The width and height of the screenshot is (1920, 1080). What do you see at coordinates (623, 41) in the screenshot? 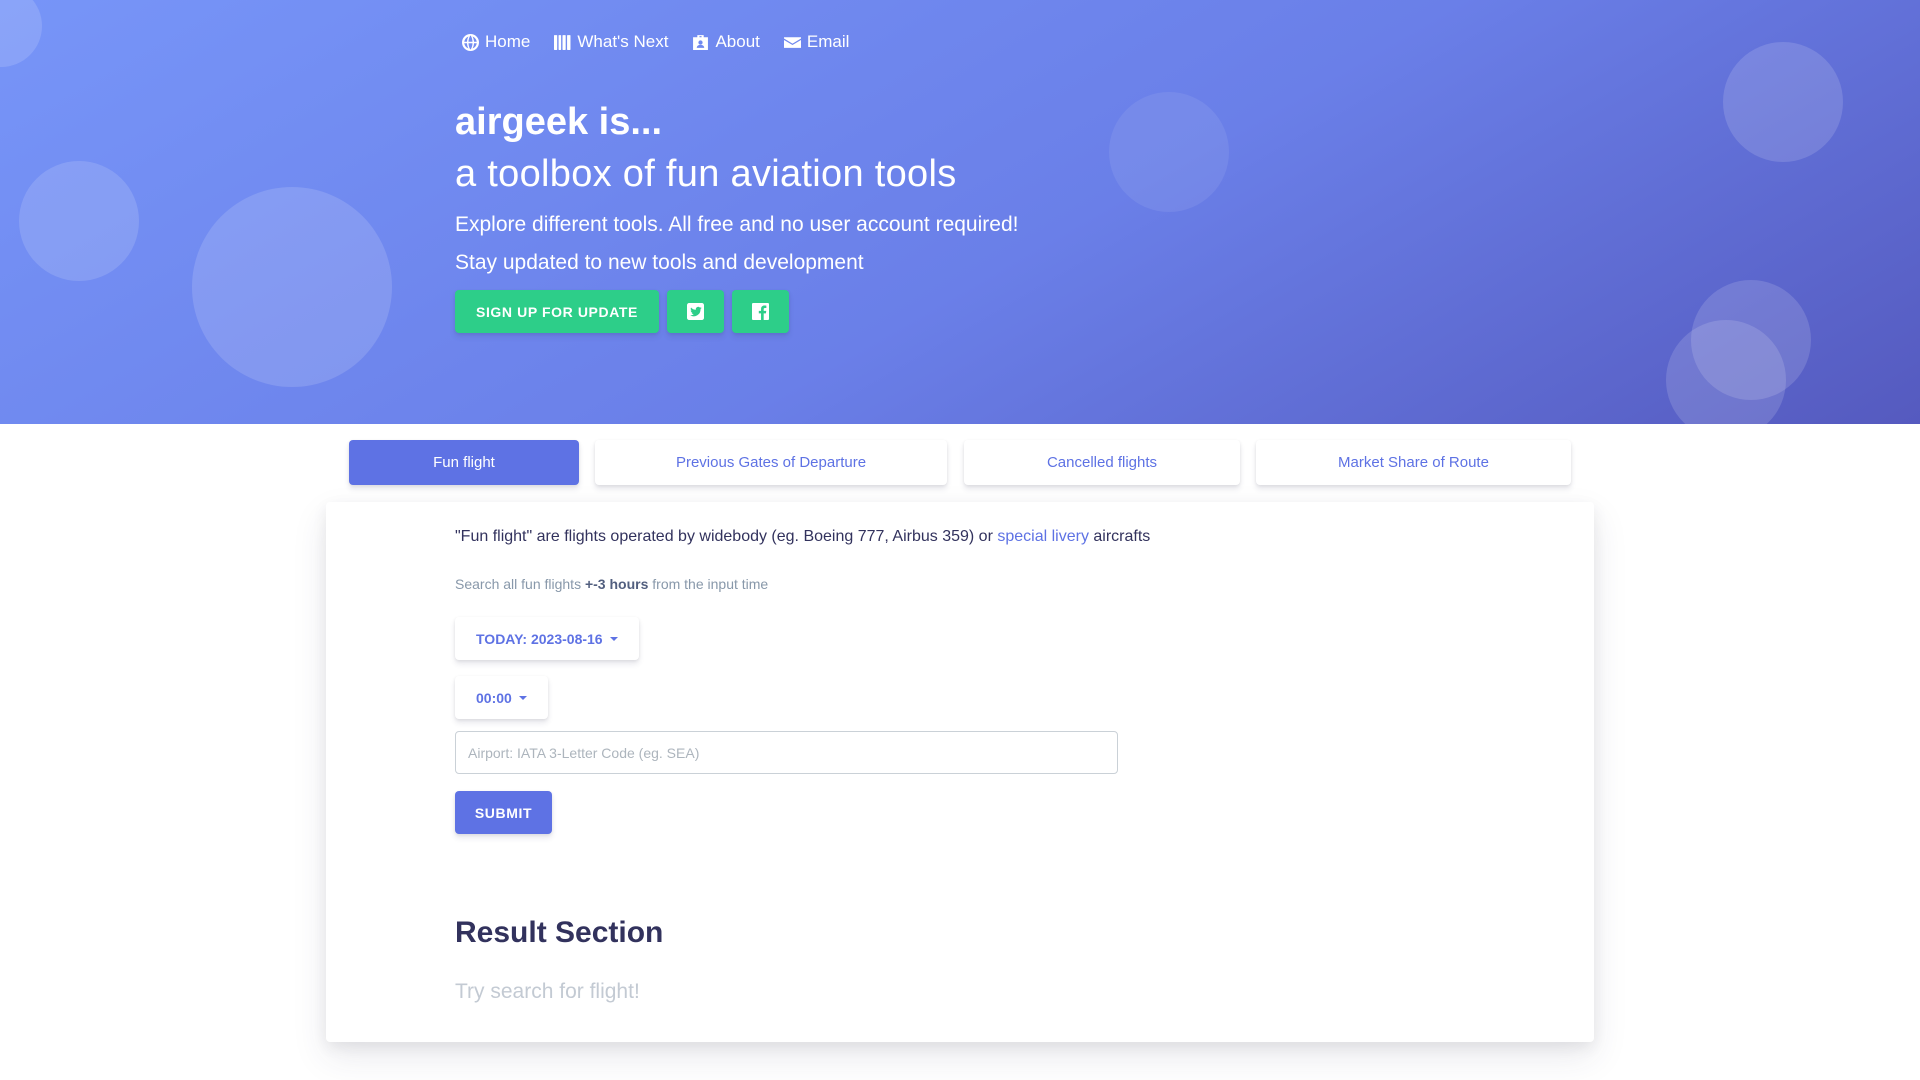
I see `nav-whats-next-label: What's Next` at bounding box center [623, 41].